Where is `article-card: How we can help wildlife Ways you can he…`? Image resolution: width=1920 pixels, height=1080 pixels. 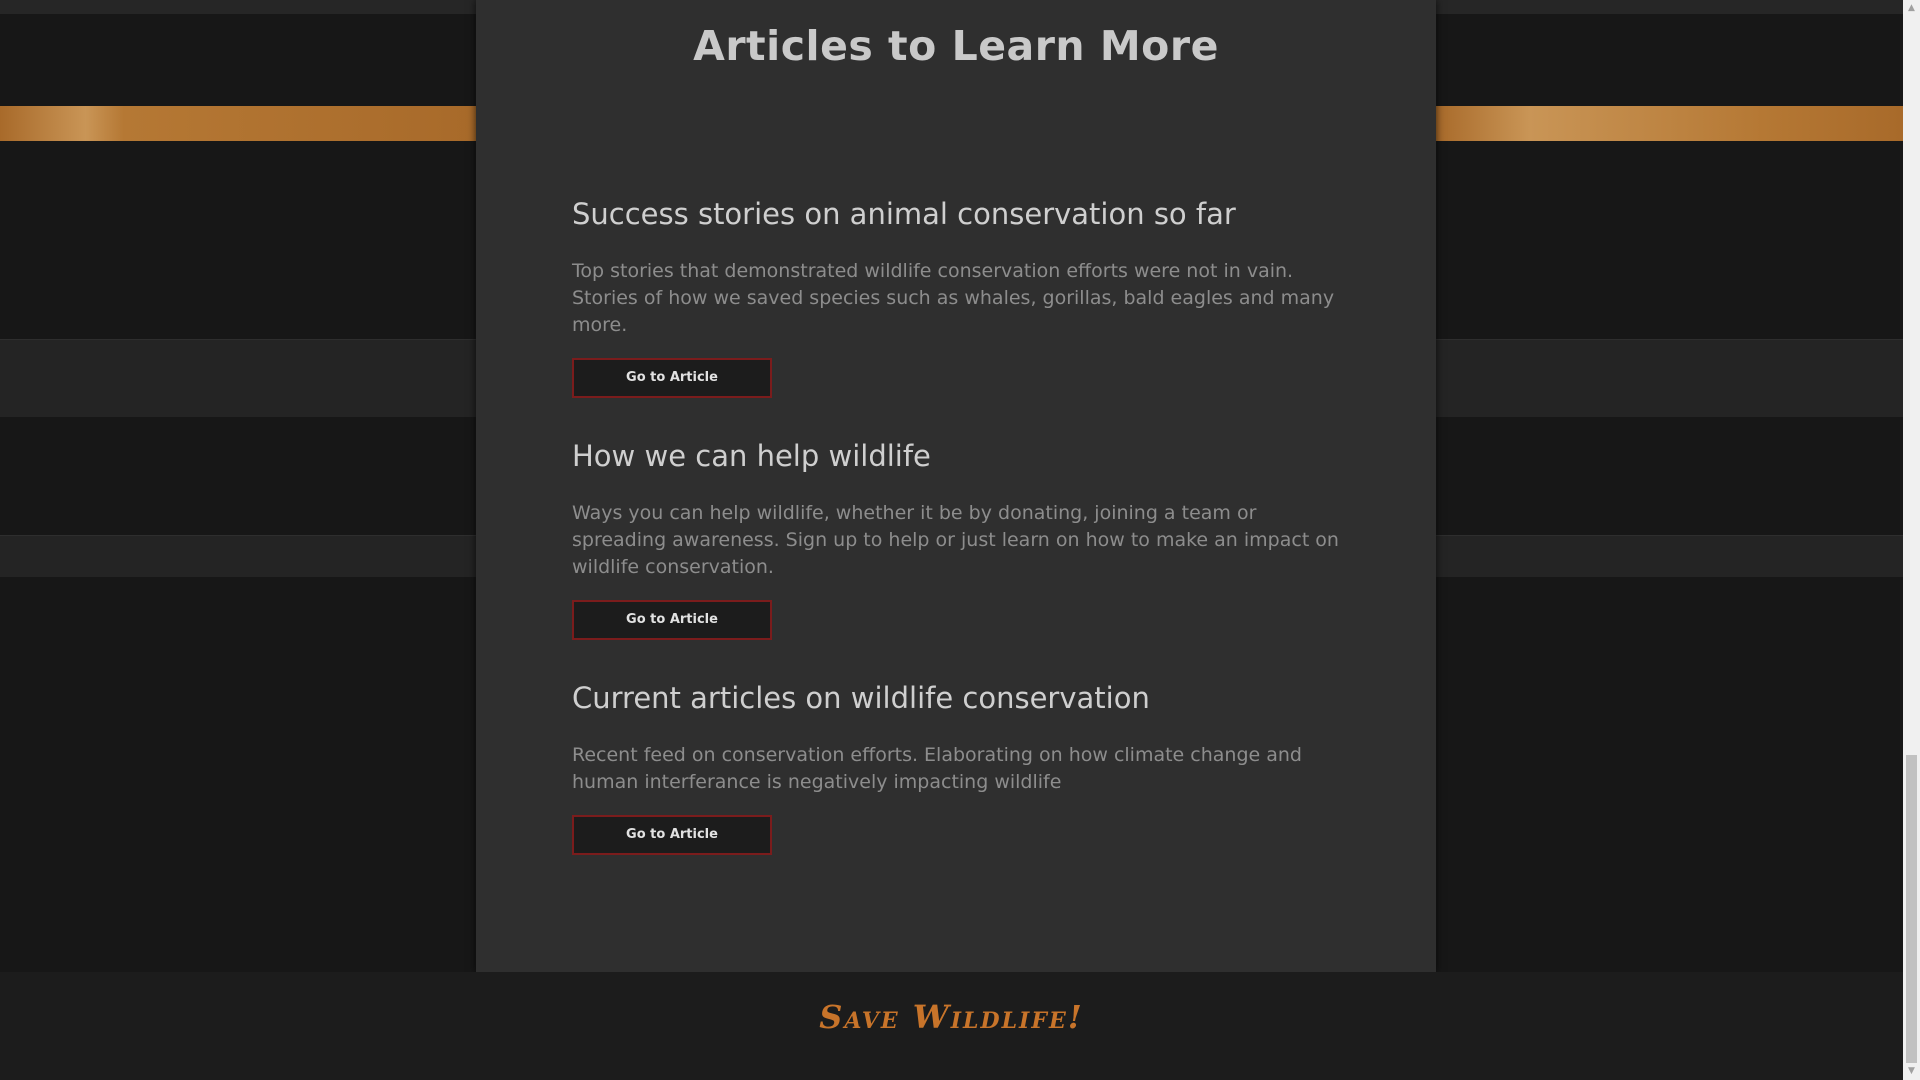
article-card: How we can help wildlife Ways you can he… is located at coordinates (962, 538).